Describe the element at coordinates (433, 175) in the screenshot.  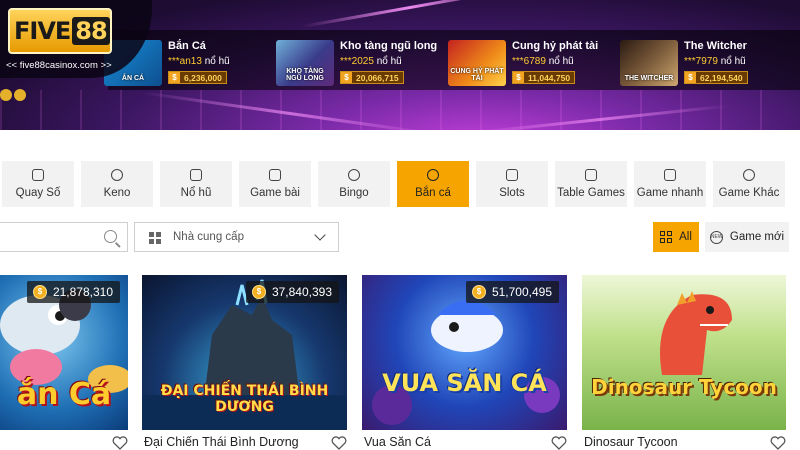
I see `fish-shooting-icon` at that location.